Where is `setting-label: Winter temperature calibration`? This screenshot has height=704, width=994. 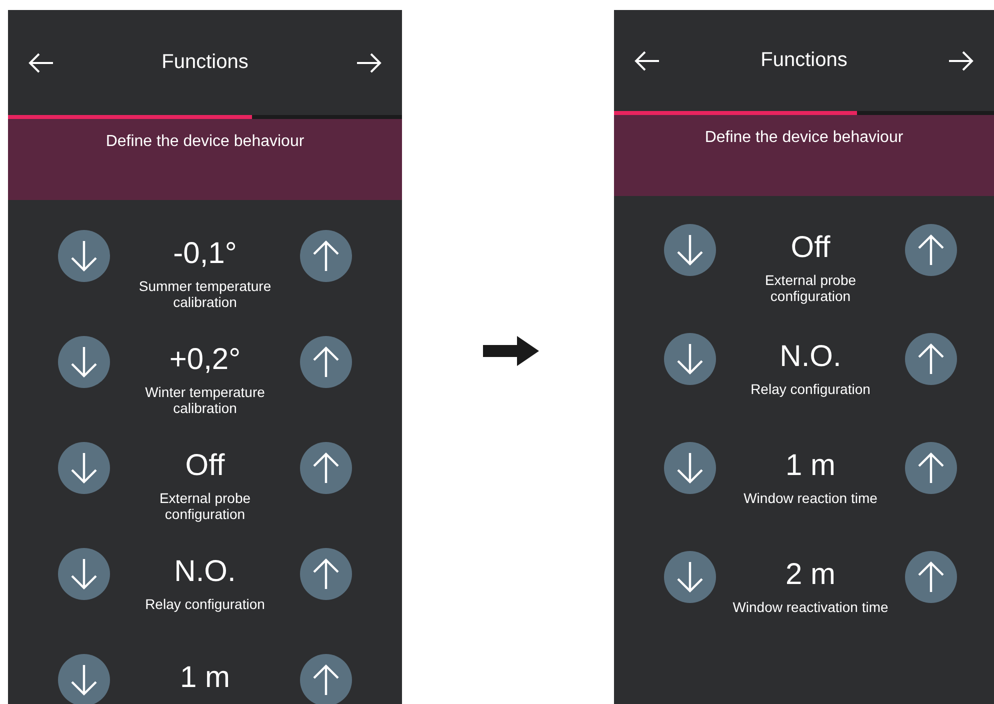
setting-label: Winter temperature calibration is located at coordinates (205, 400).